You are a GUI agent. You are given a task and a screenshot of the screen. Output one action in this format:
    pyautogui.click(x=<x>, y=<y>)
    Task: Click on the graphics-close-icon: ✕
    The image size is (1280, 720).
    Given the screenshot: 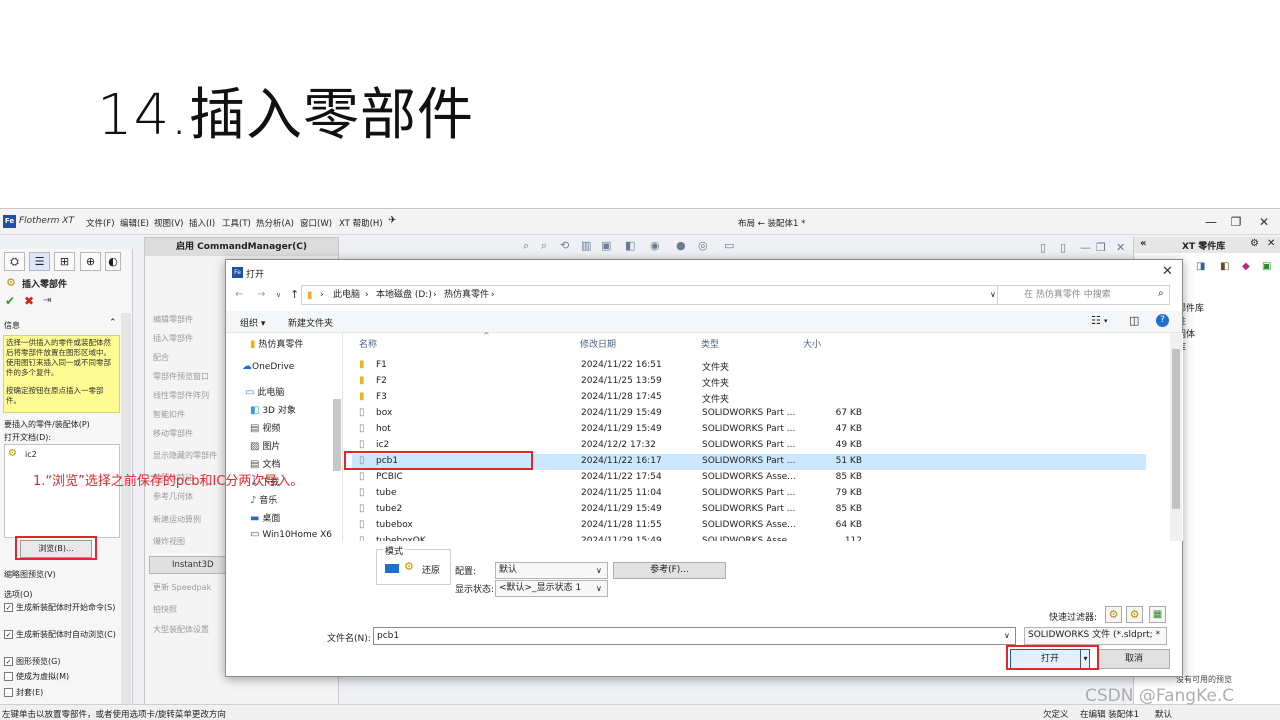 What is the action you would take?
    pyautogui.click(x=1120, y=247)
    